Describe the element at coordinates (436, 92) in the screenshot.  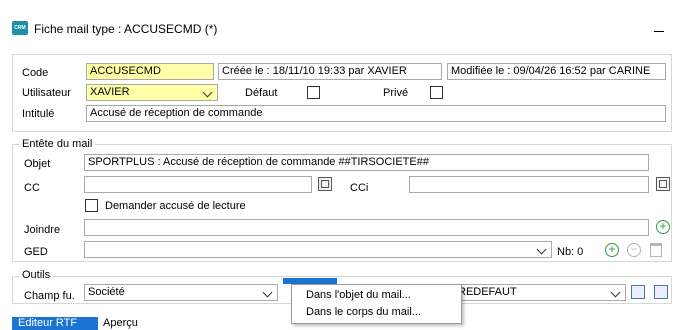
I see `private-checkbox` at that location.